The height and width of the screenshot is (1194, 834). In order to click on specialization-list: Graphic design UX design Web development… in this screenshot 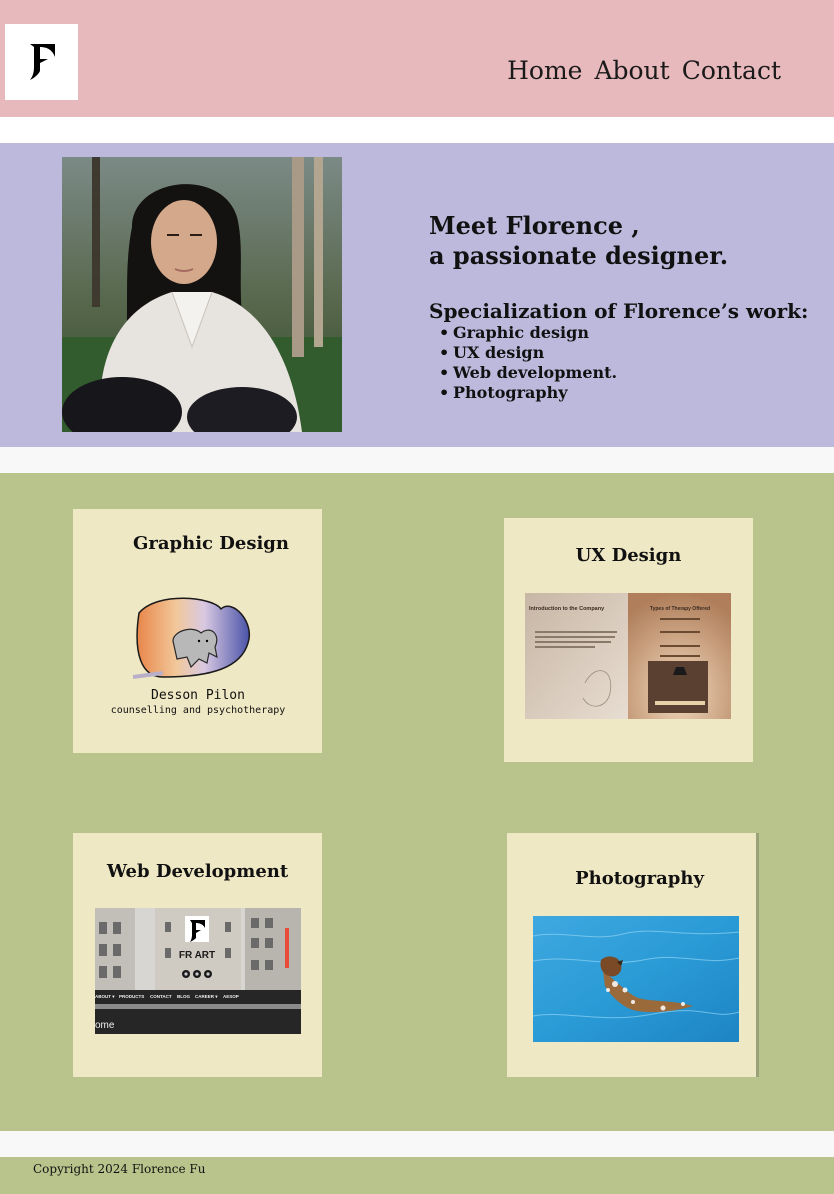, I will do `click(623, 363)`.